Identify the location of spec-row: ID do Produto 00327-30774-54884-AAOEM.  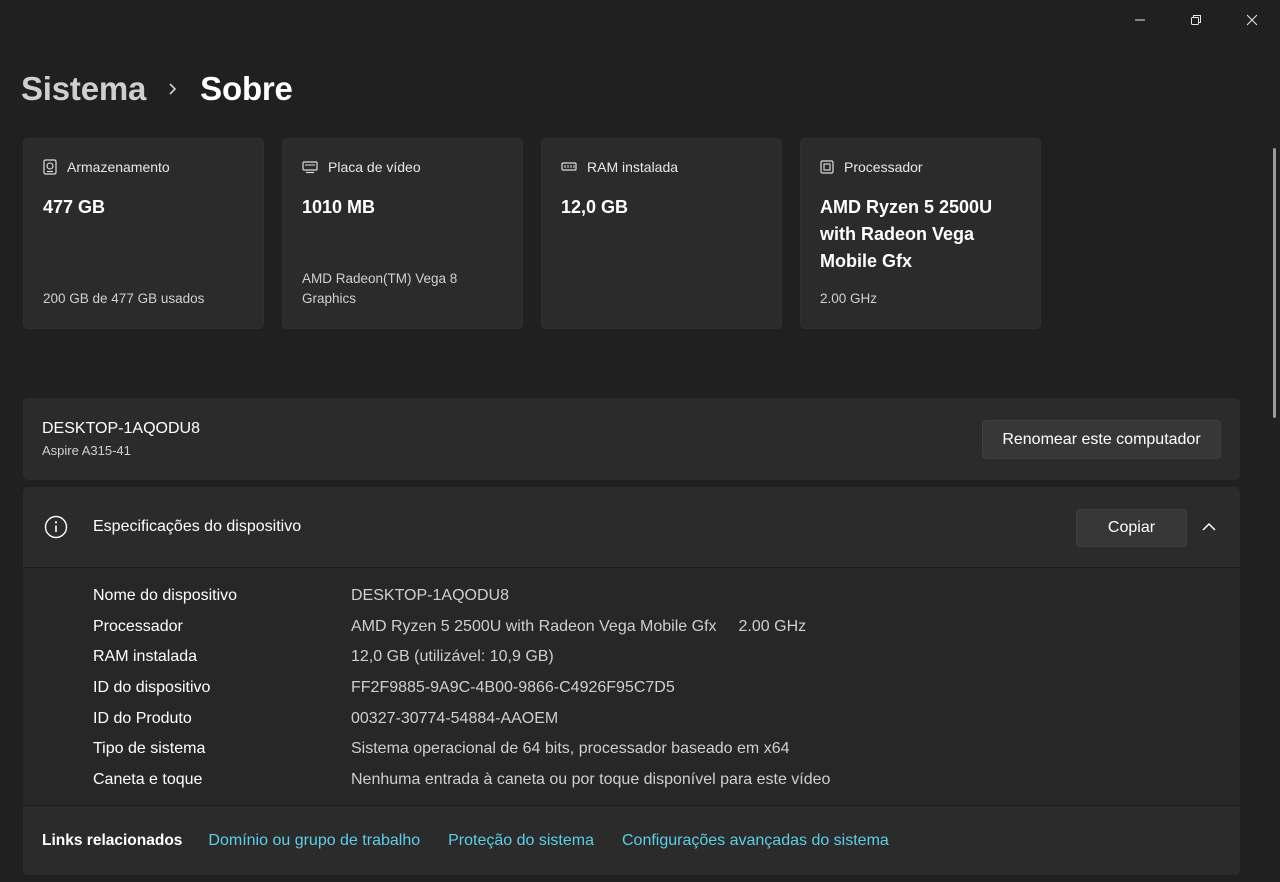
(631, 718).